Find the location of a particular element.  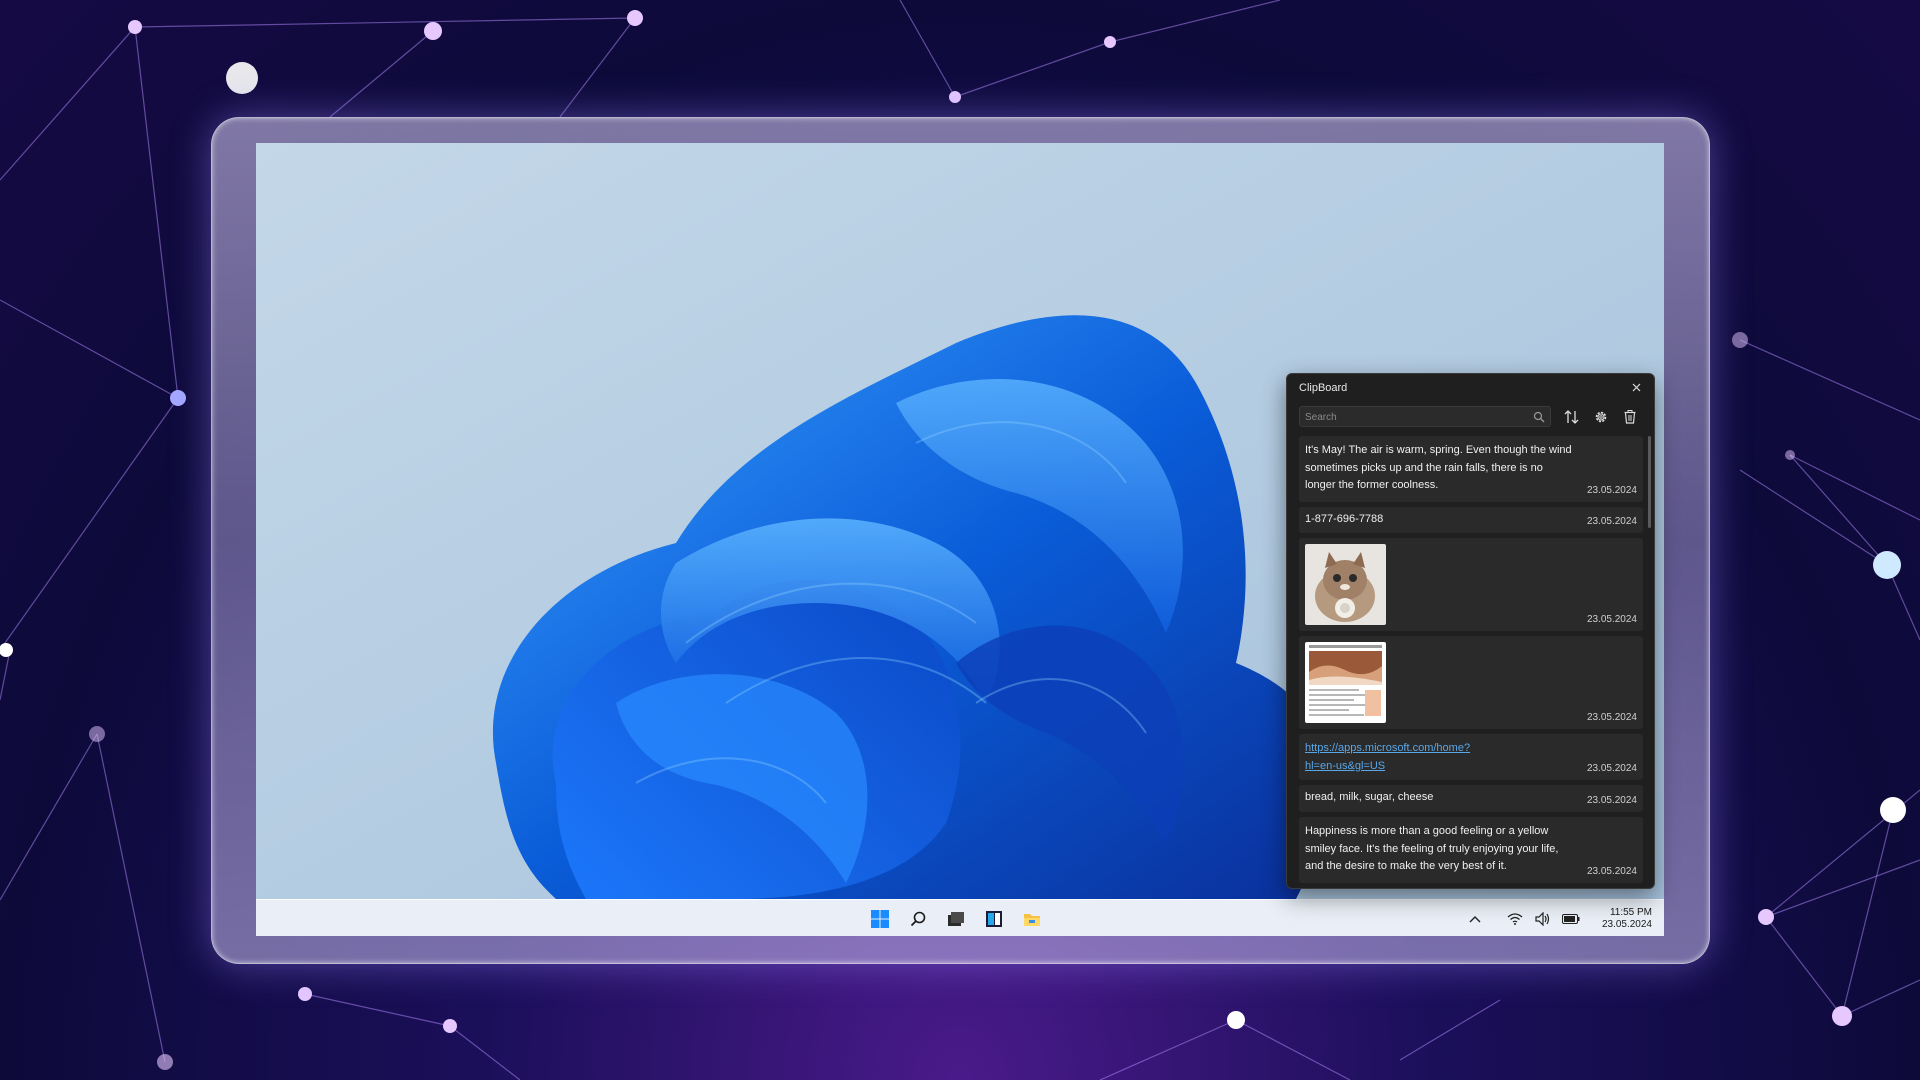

item-text: bread, milk, sugar, cheese is located at coordinates (1369, 797).